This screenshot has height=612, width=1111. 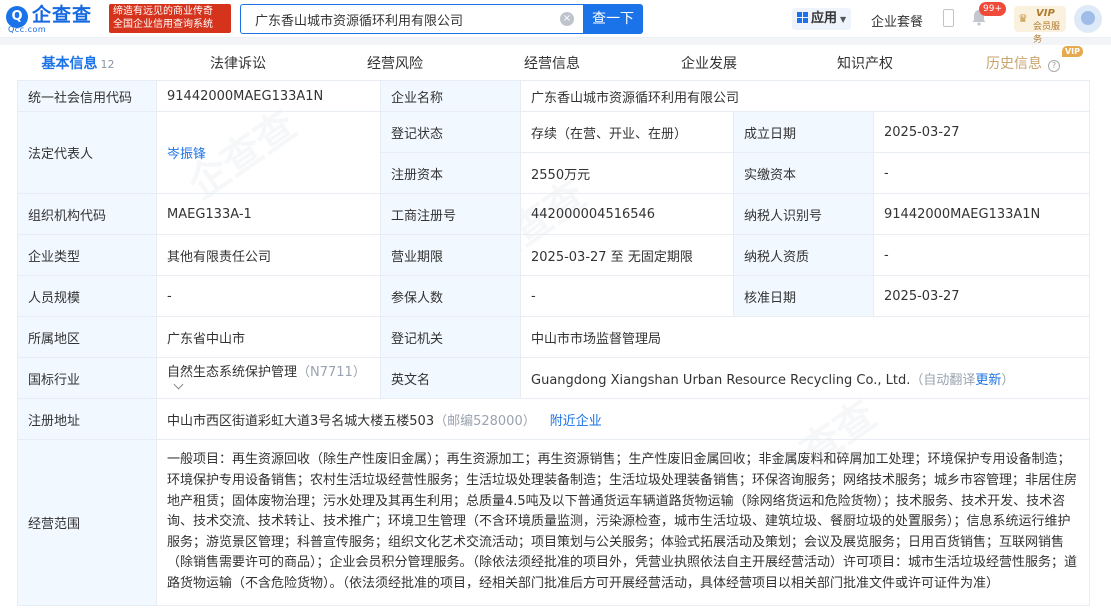 I want to click on tab-development: 企业发展, so click(x=709, y=64).